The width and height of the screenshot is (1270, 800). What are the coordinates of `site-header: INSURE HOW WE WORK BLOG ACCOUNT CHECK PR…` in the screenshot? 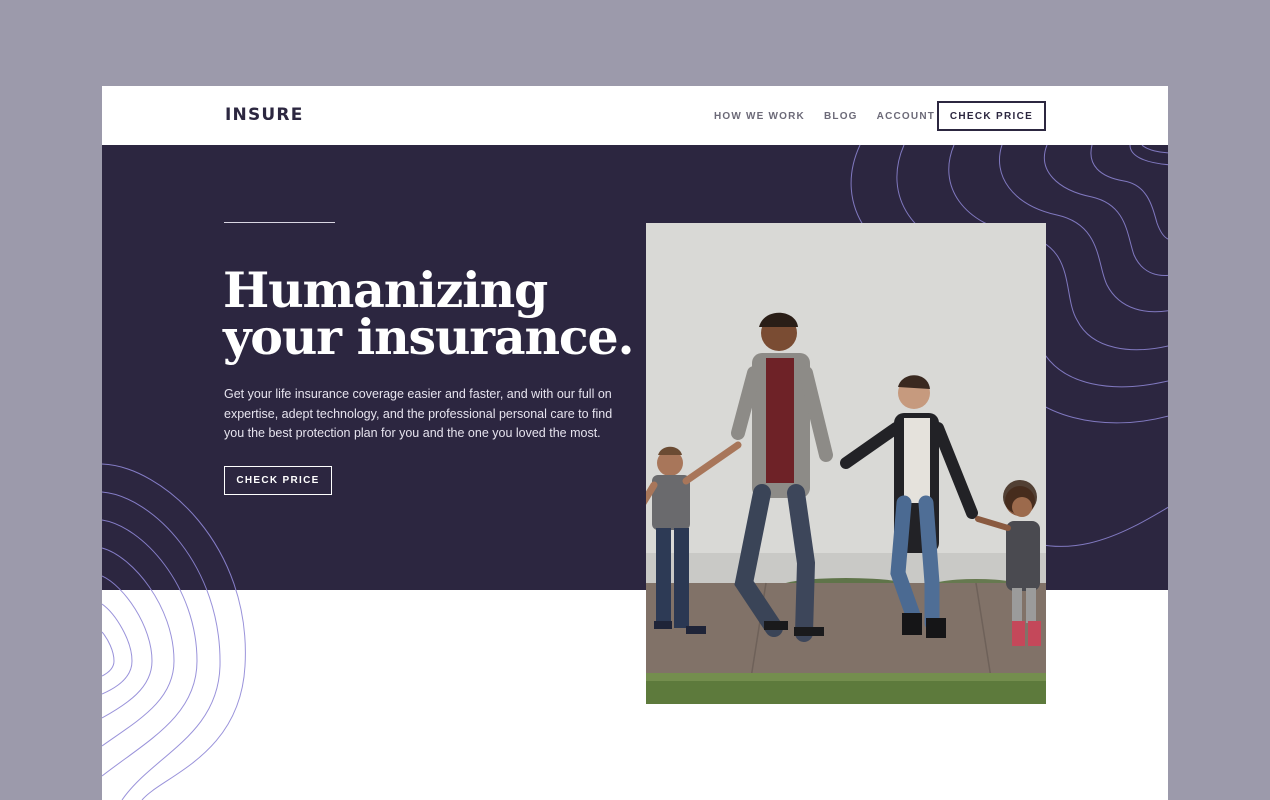 It's located at (635, 115).